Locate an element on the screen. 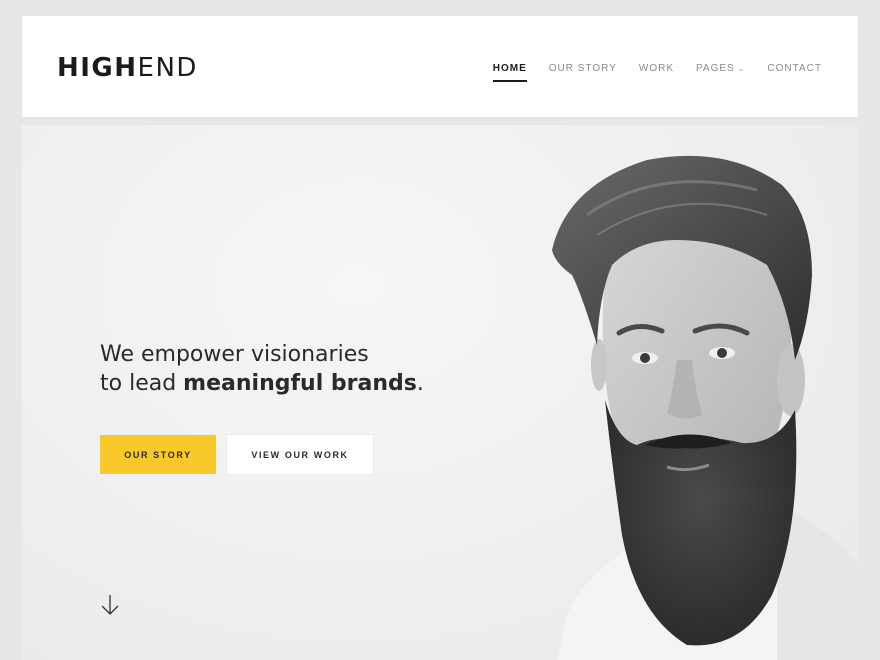 The image size is (880, 660). nav-item-label: PAGES is located at coordinates (715, 68).